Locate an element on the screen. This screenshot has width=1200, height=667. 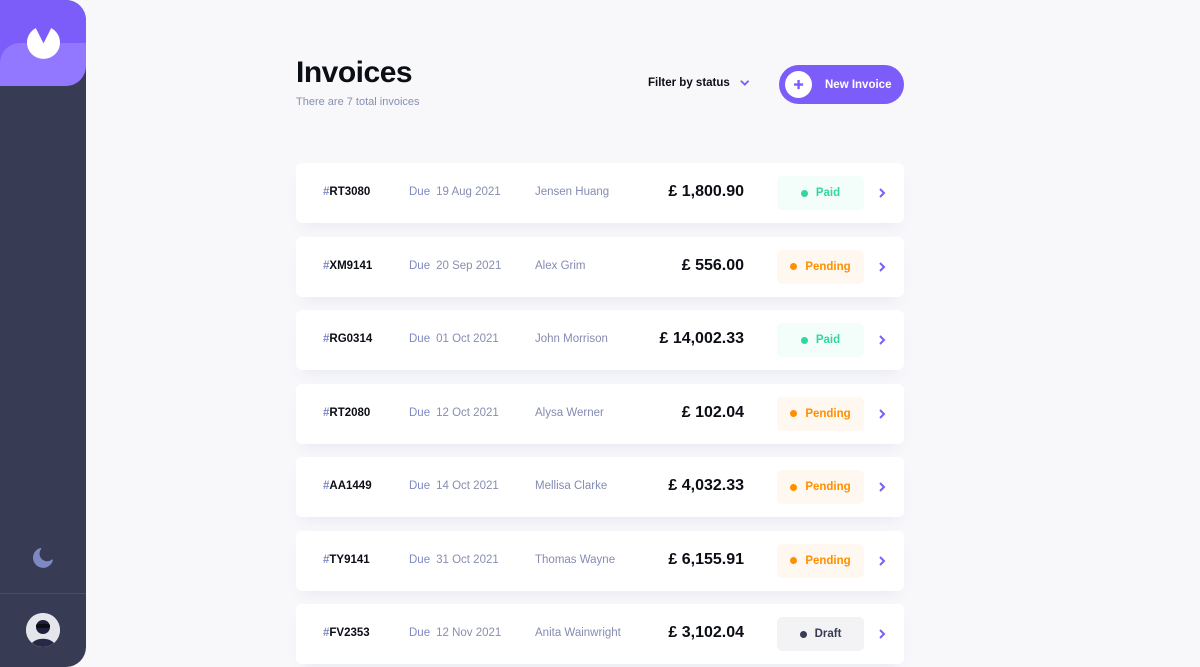
invoice-amount: £ 14,002.33 is located at coordinates (701, 338).